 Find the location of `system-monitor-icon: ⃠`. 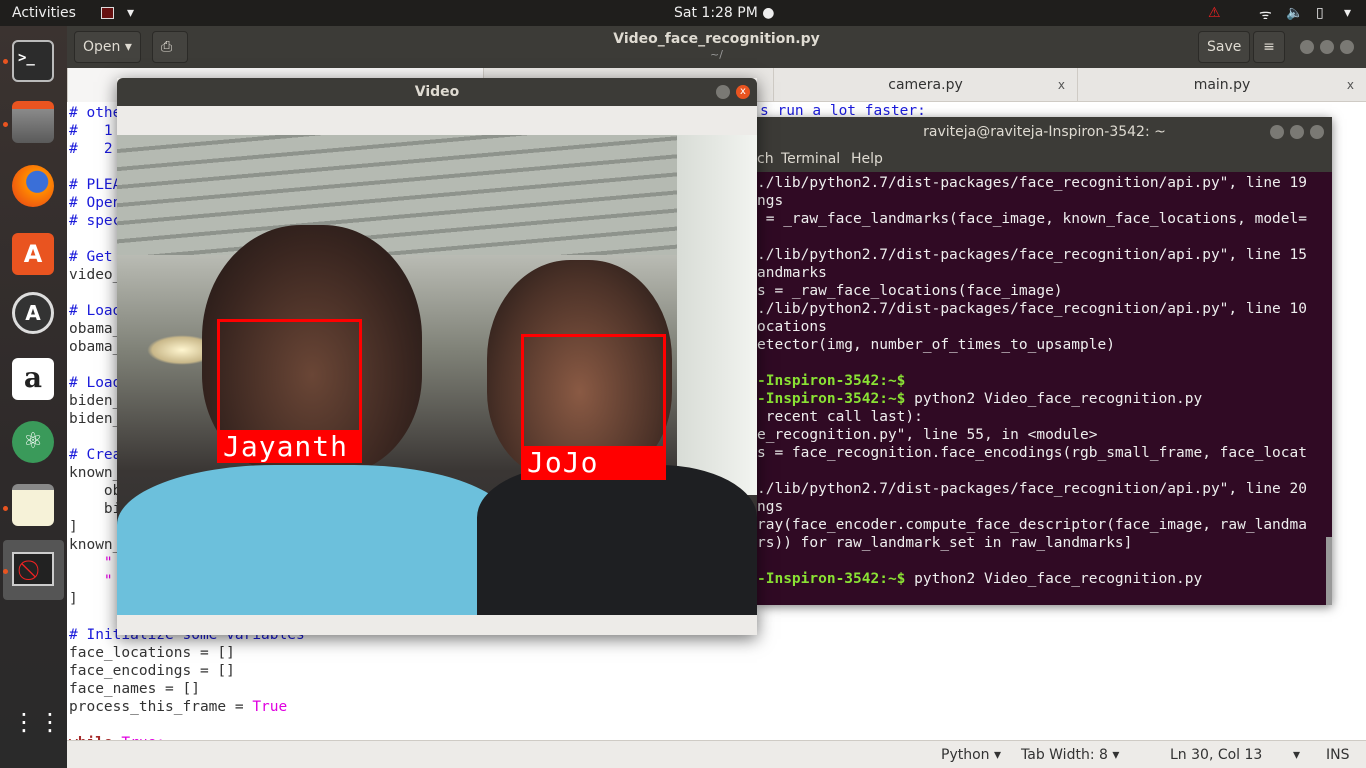

system-monitor-icon: ⃠ is located at coordinates (33, 570).